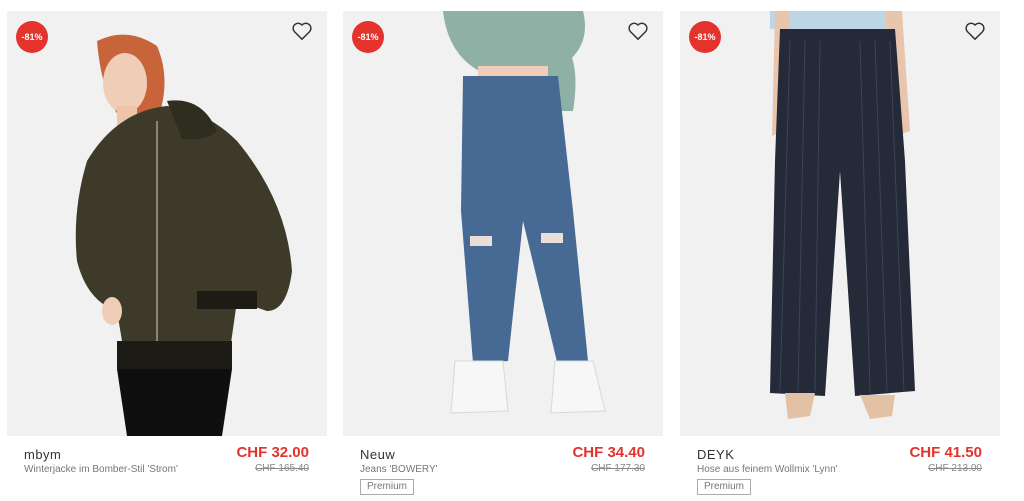 This screenshot has width=1024, height=501. What do you see at coordinates (955, 468) in the screenshot?
I see `product-old-price: CHF 213.00` at bounding box center [955, 468].